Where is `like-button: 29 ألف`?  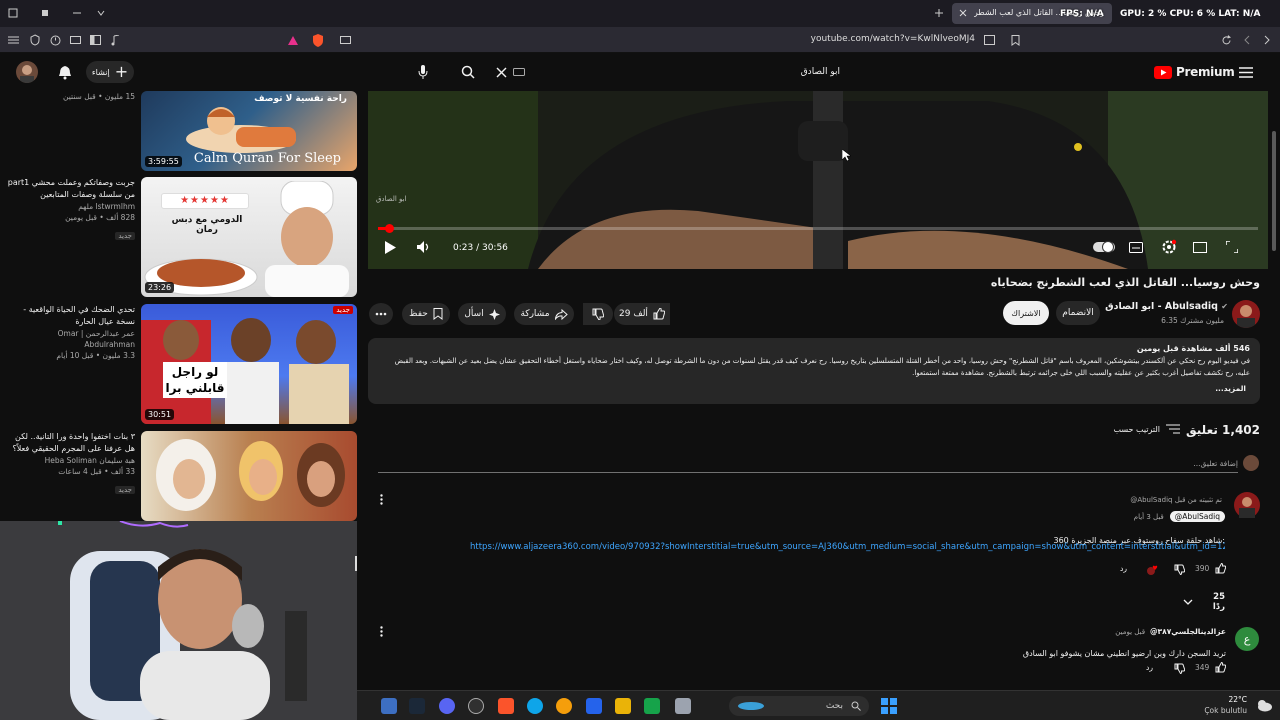
like-button: 29 ألف is located at coordinates (642, 314).